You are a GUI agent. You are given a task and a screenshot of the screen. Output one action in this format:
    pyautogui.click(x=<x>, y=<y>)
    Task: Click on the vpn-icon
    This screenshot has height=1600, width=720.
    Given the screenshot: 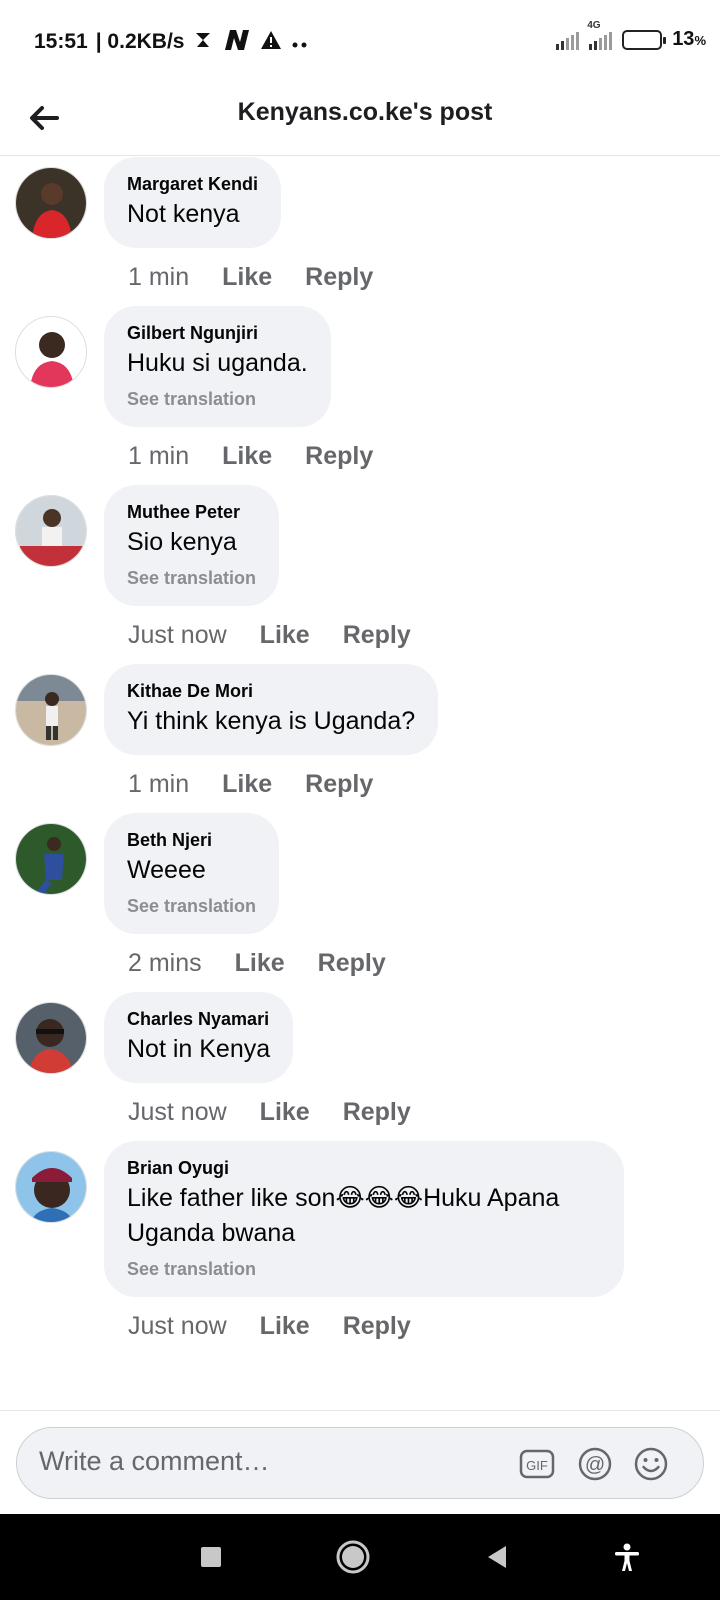 What is the action you would take?
    pyautogui.click(x=203, y=42)
    